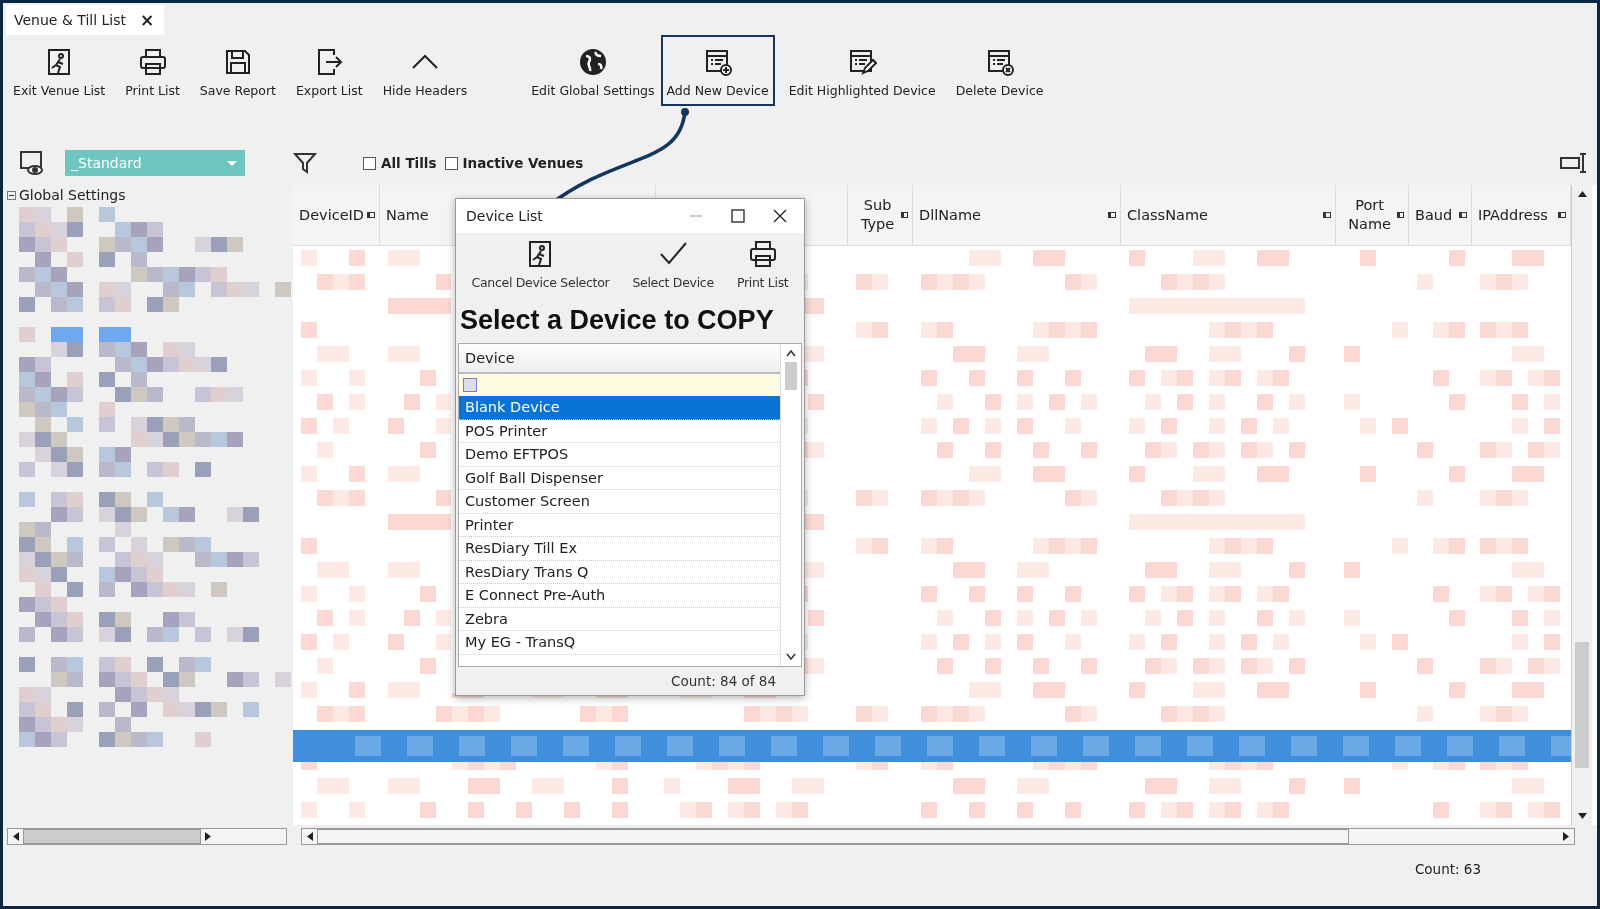 The width and height of the screenshot is (1600, 909). I want to click on caret-icon, so click(232, 163).